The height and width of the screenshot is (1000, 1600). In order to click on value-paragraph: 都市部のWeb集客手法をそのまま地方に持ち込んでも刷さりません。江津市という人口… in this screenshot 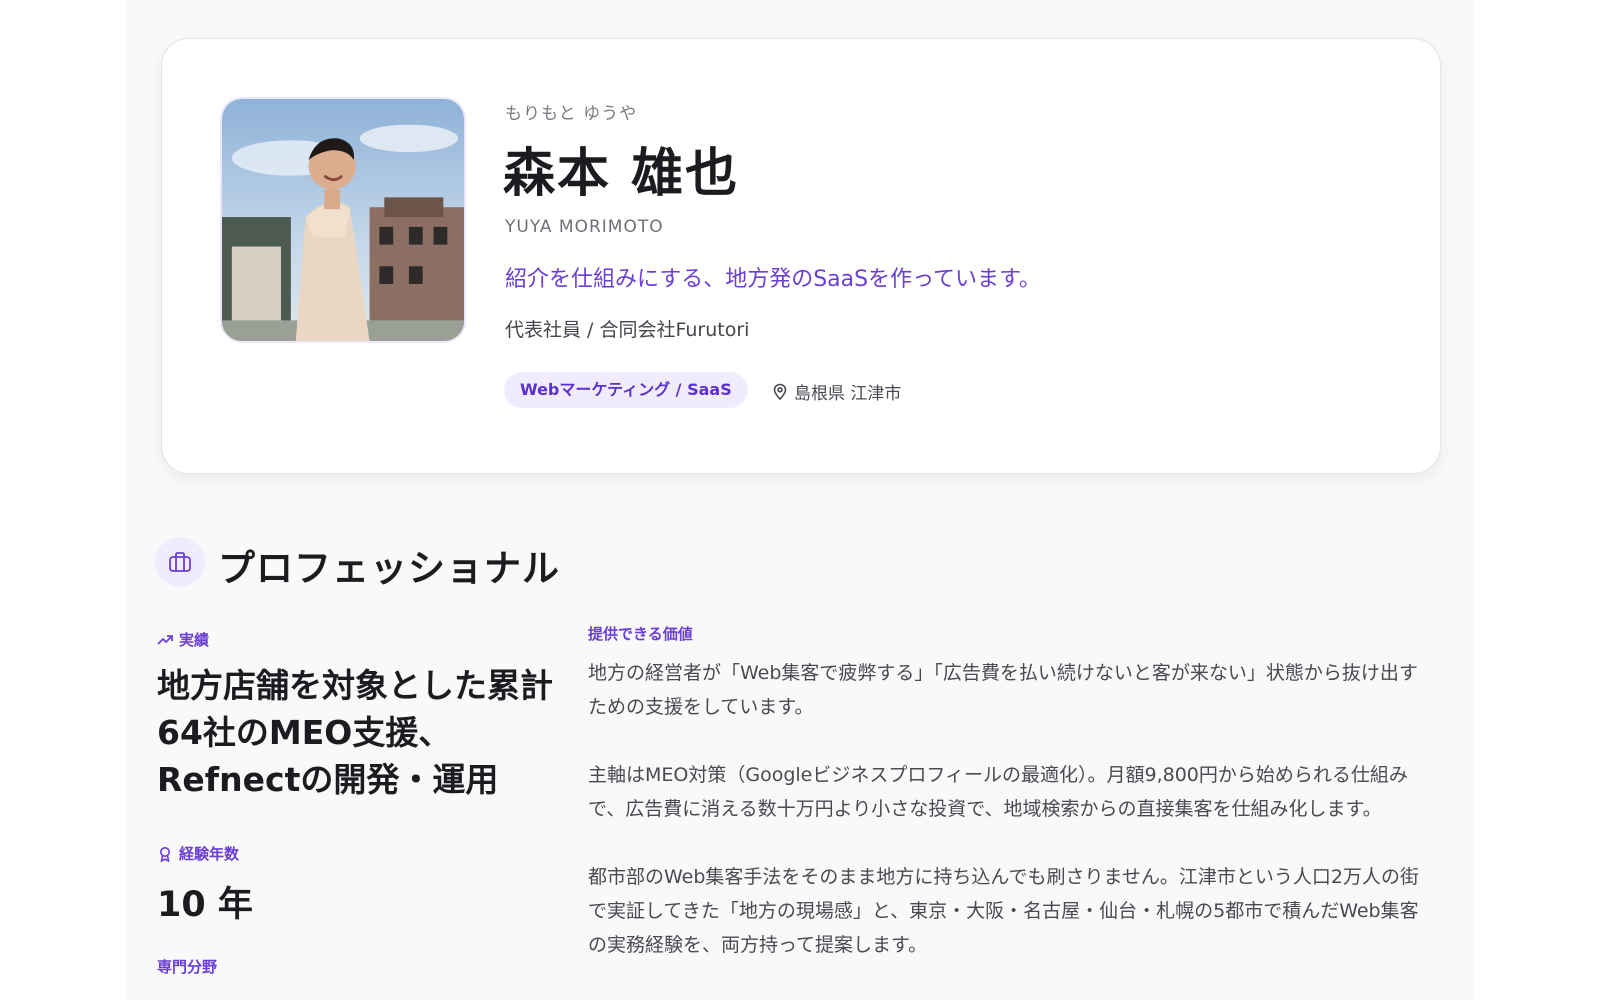, I will do `click(1003, 911)`.